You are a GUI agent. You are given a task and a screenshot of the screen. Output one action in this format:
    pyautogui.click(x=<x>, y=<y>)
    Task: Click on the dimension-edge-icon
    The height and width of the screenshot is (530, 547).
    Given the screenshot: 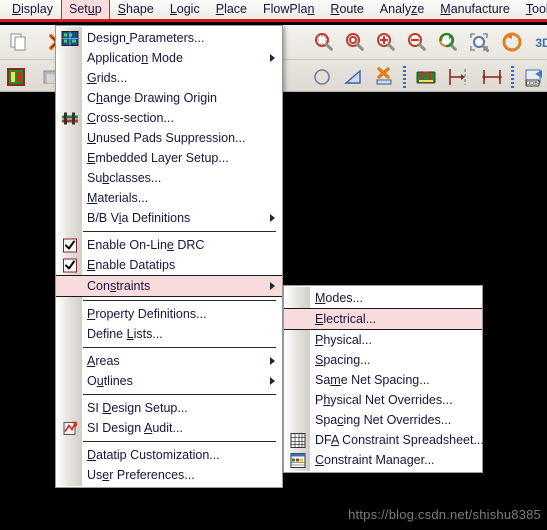 What is the action you would take?
    pyautogui.click(x=456, y=76)
    